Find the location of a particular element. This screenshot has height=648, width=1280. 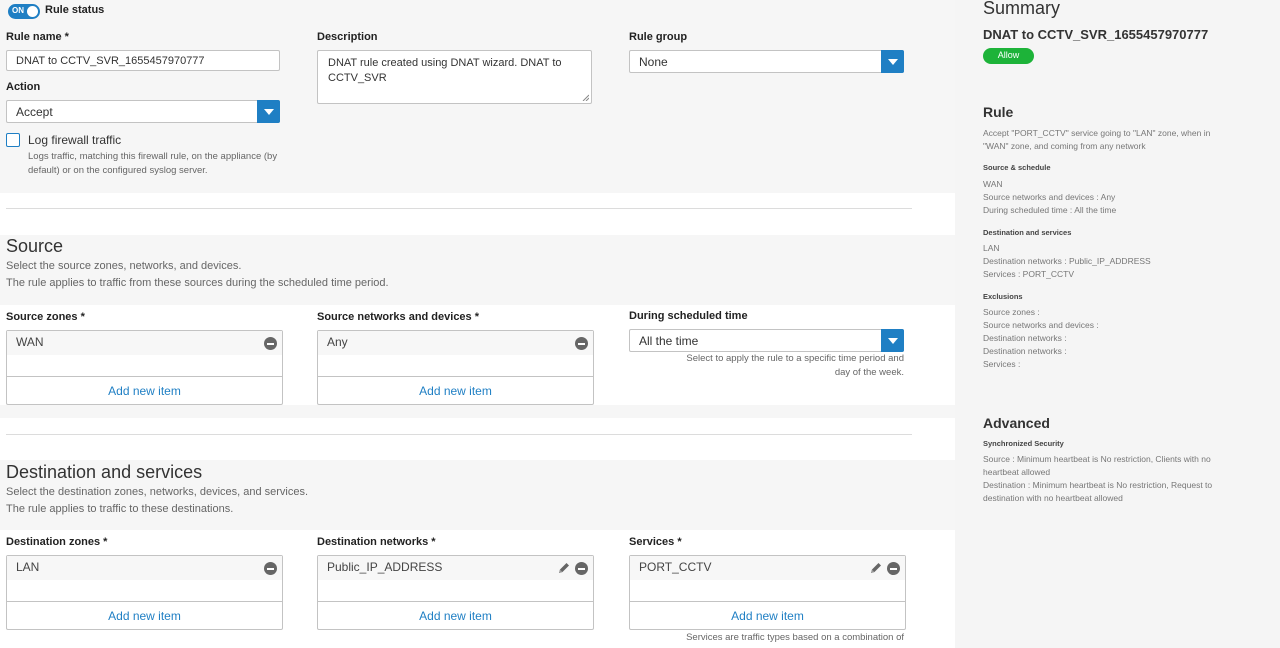

services-list: PORT_CCTV Add new item is located at coordinates (767, 592).